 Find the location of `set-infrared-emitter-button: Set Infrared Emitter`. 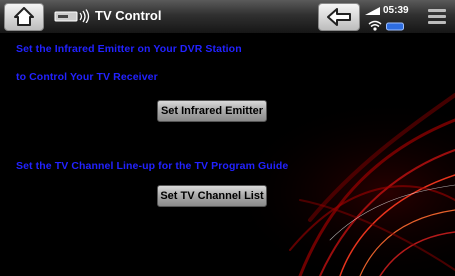

set-infrared-emitter-button: Set Infrared Emitter is located at coordinates (212, 111).